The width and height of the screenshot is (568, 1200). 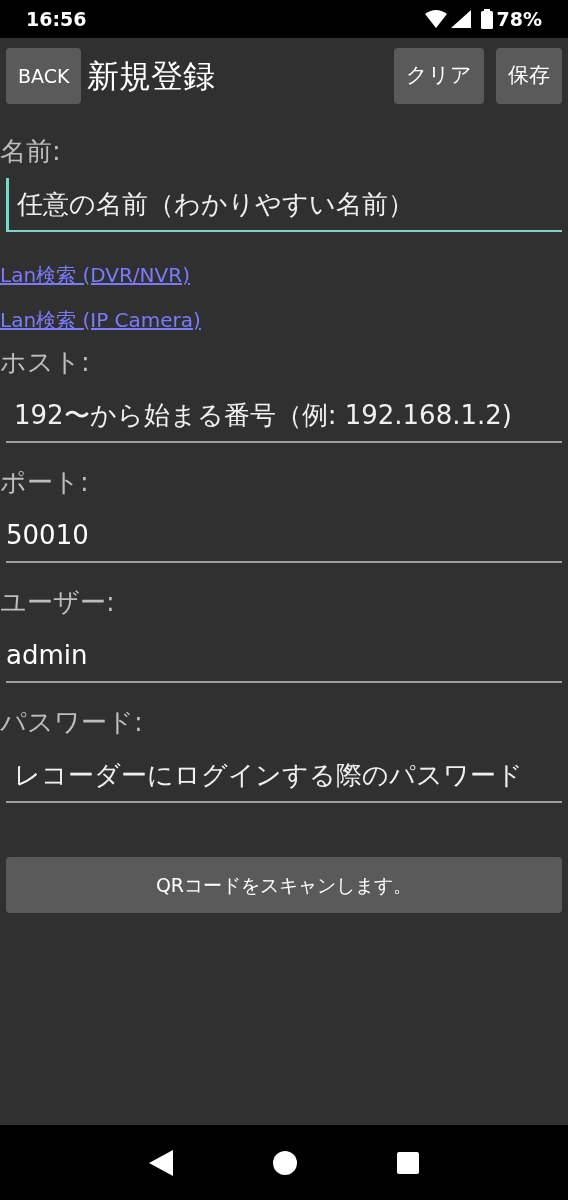 I want to click on input-field: 任意の名前（わかりやすい名前）, so click(x=284, y=205).